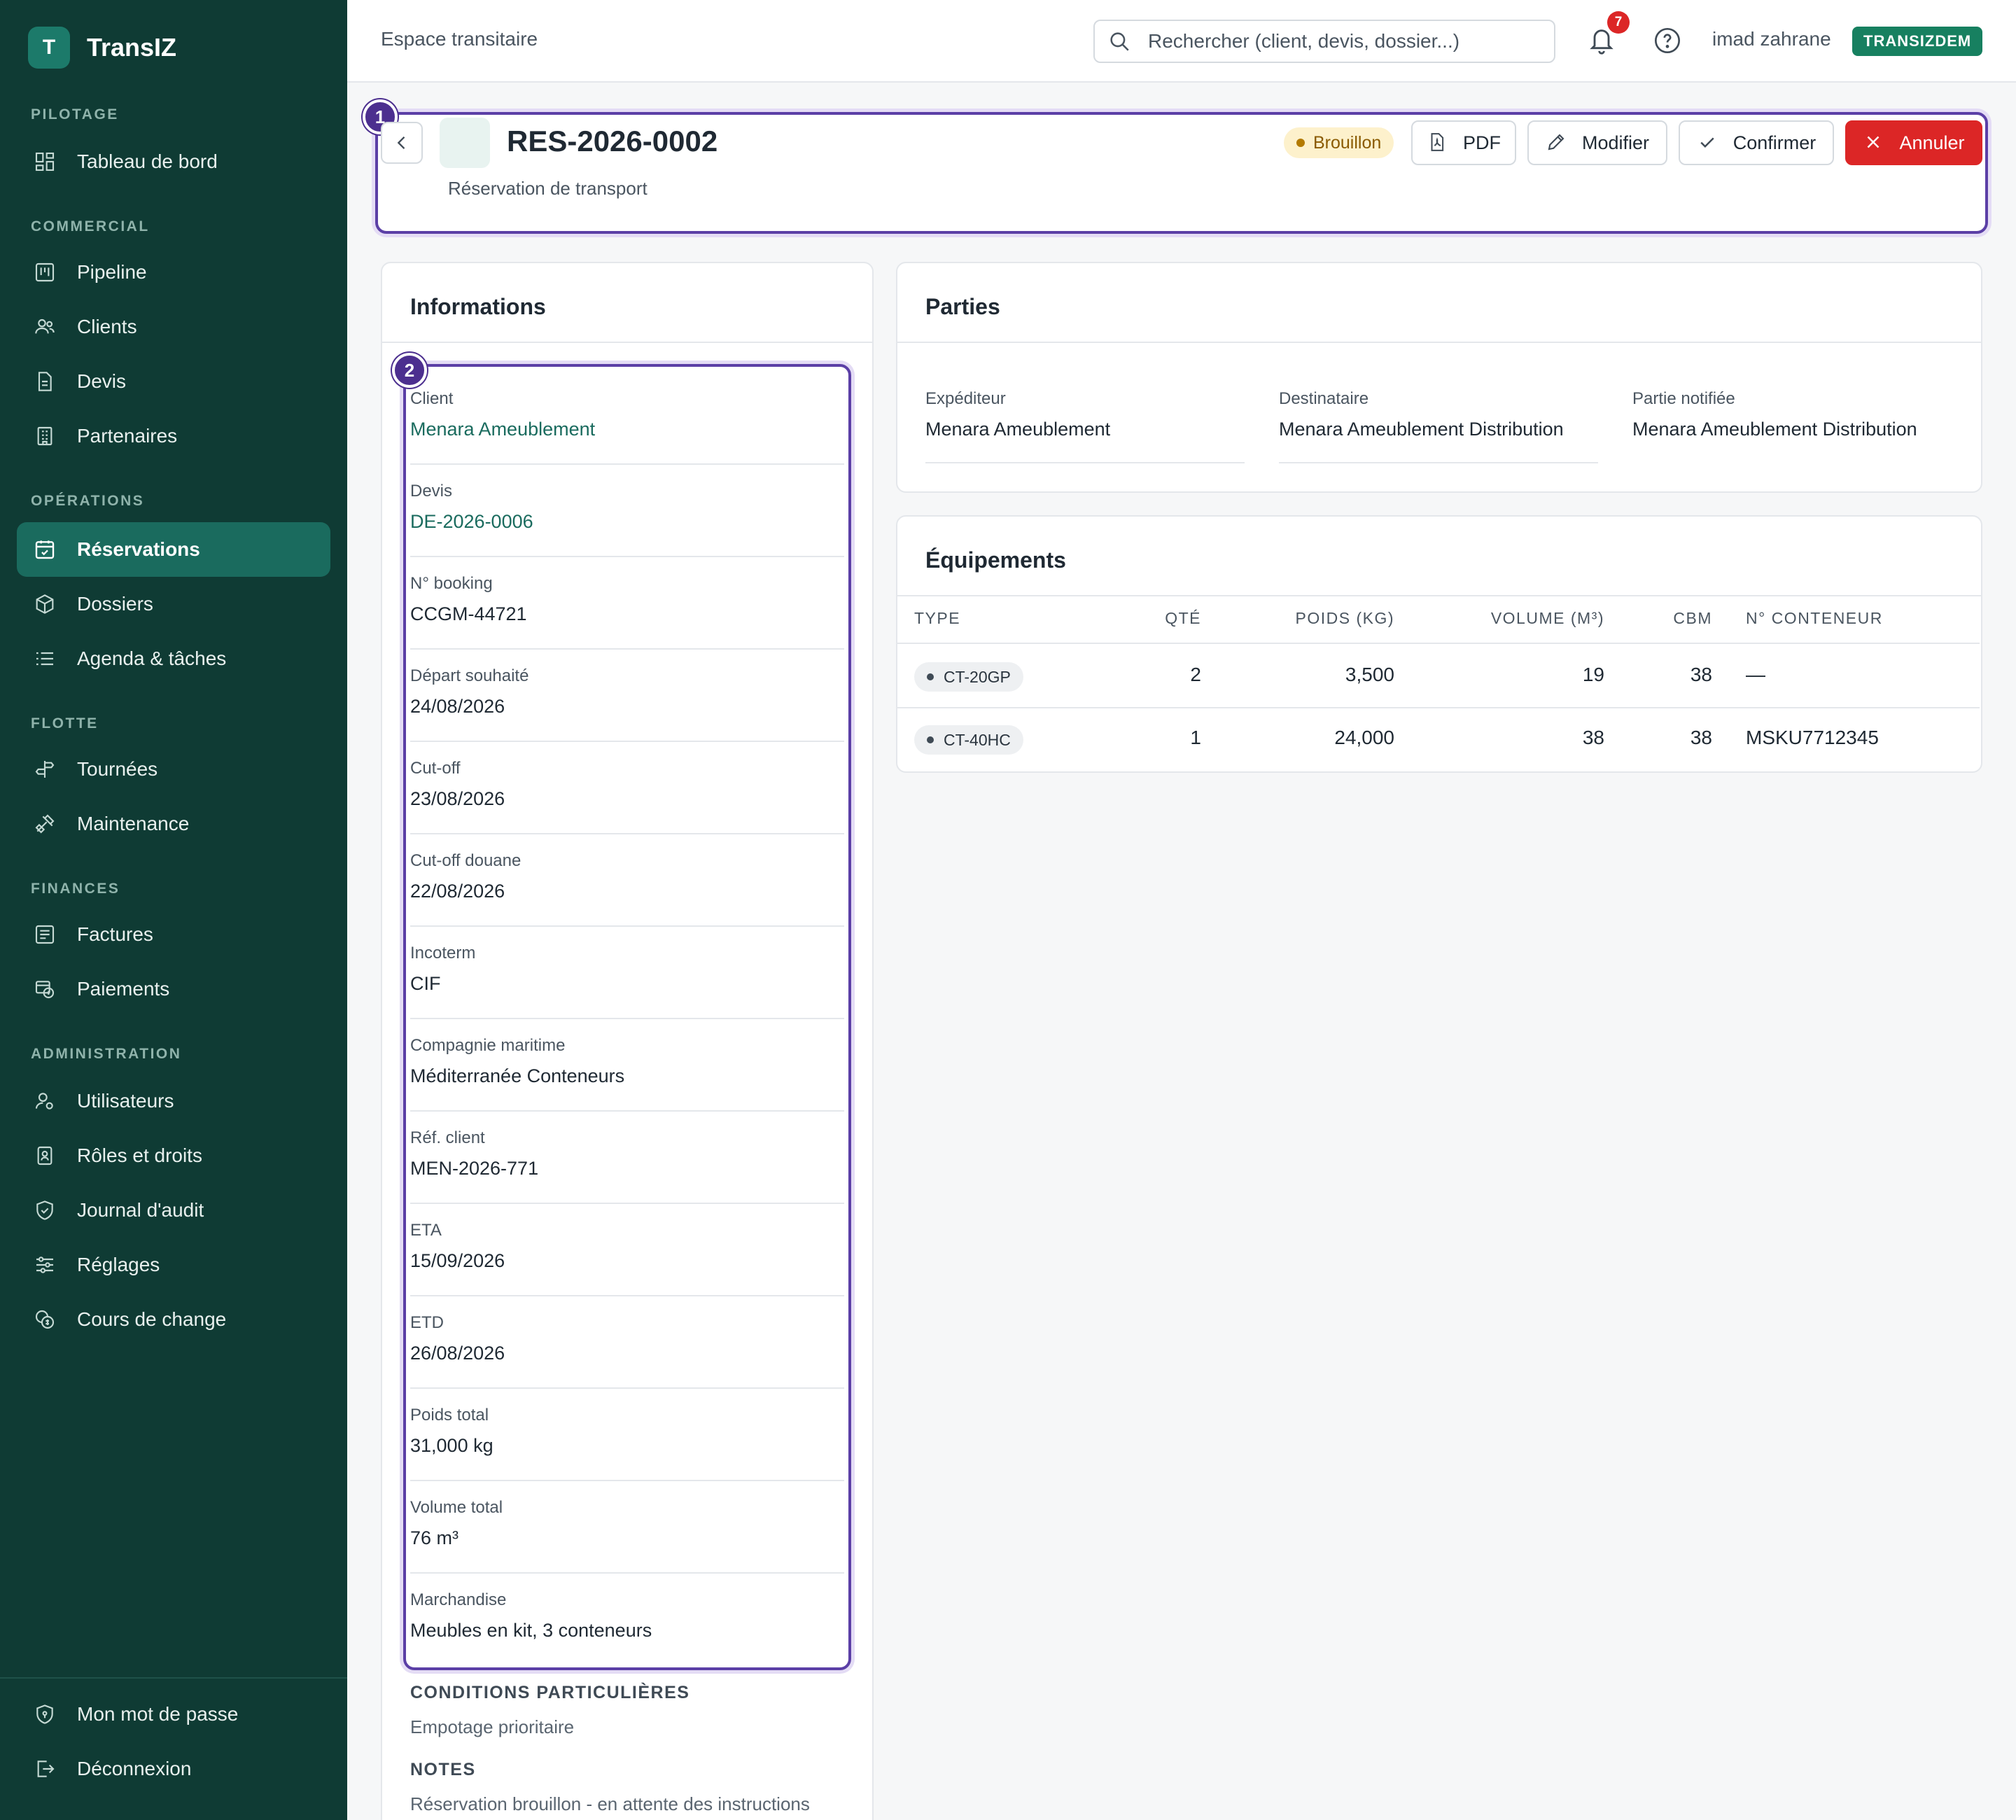 The height and width of the screenshot is (1820, 2016). Describe the element at coordinates (173, 327) in the screenshot. I see `sidebar-item-clients: Clients` at that location.